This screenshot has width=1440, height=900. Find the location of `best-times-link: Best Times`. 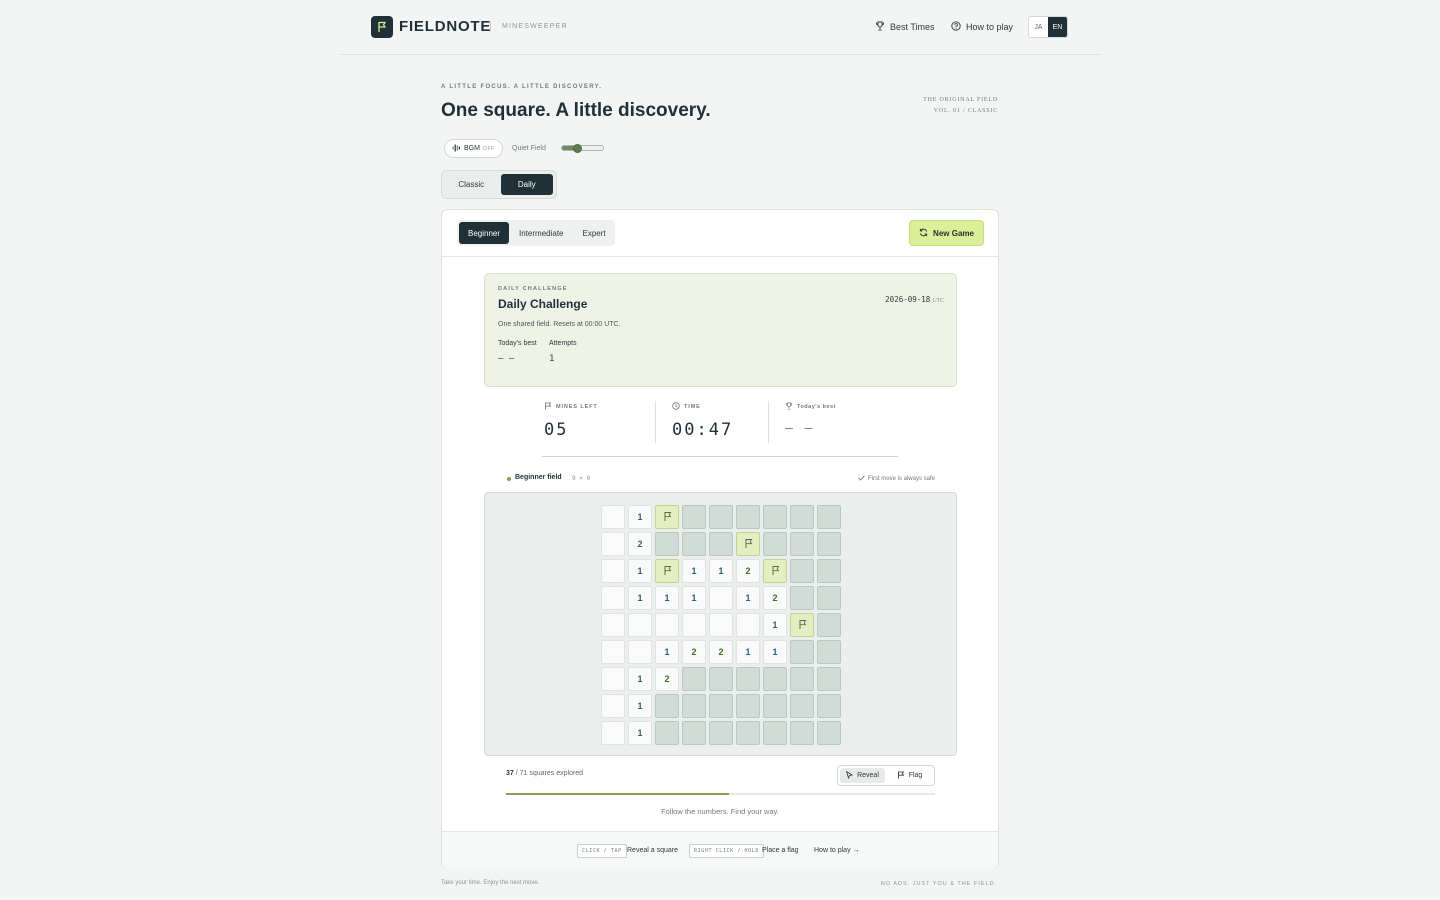

best-times-link: Best Times is located at coordinates (905, 27).